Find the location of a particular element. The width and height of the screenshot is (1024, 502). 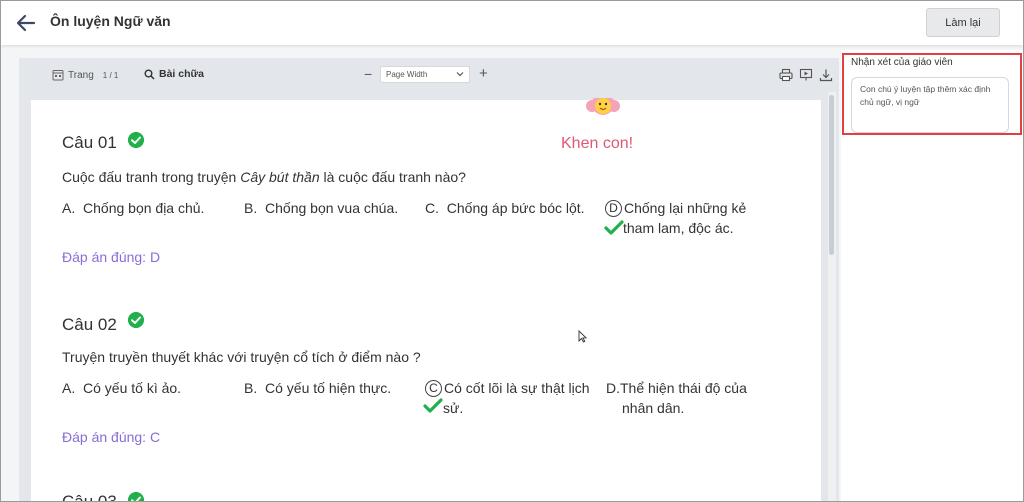

cursor-icon is located at coordinates (582, 336).